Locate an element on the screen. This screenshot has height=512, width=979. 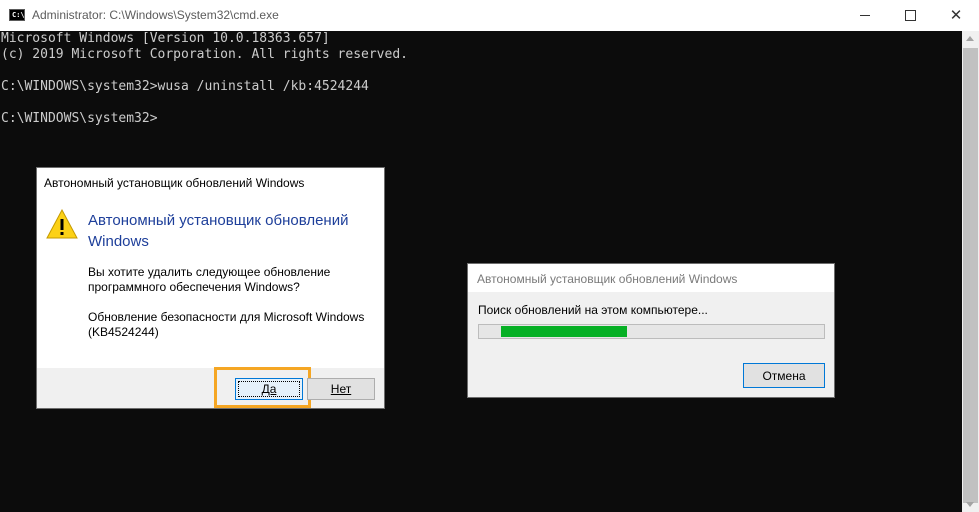
dialog-caption-bar: Автономный установщик обновлений Windows is located at coordinates (651, 278).